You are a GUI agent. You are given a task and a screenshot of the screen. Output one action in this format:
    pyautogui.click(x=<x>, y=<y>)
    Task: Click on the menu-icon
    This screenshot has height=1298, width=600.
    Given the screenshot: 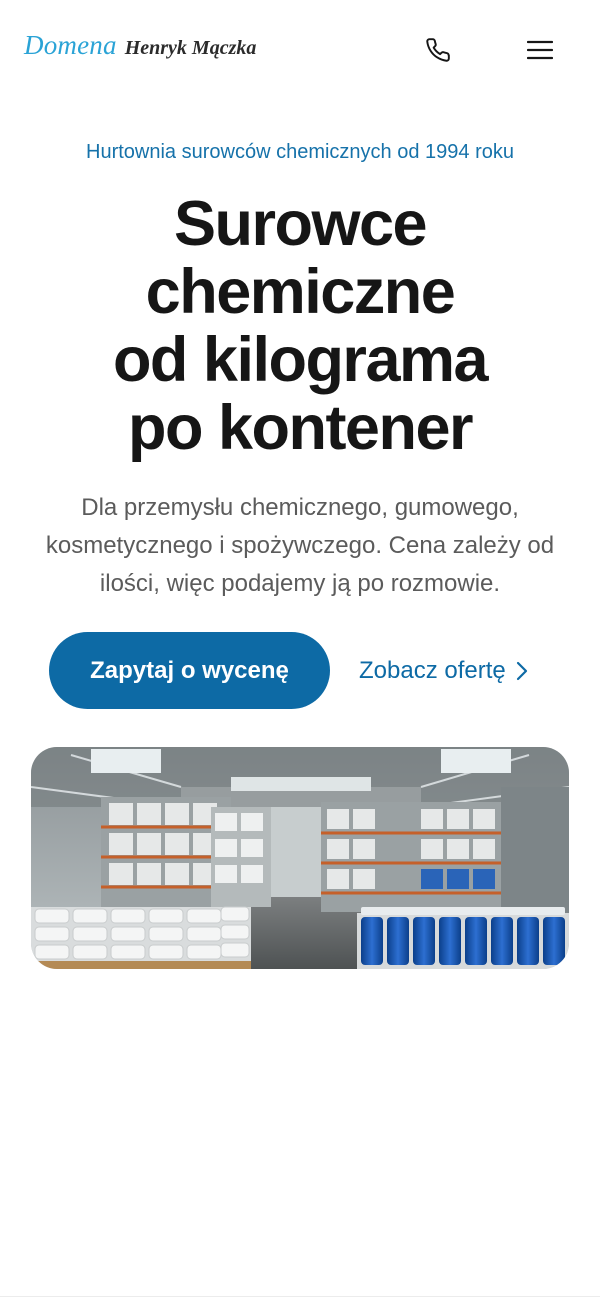 What is the action you would take?
    pyautogui.click(x=540, y=50)
    